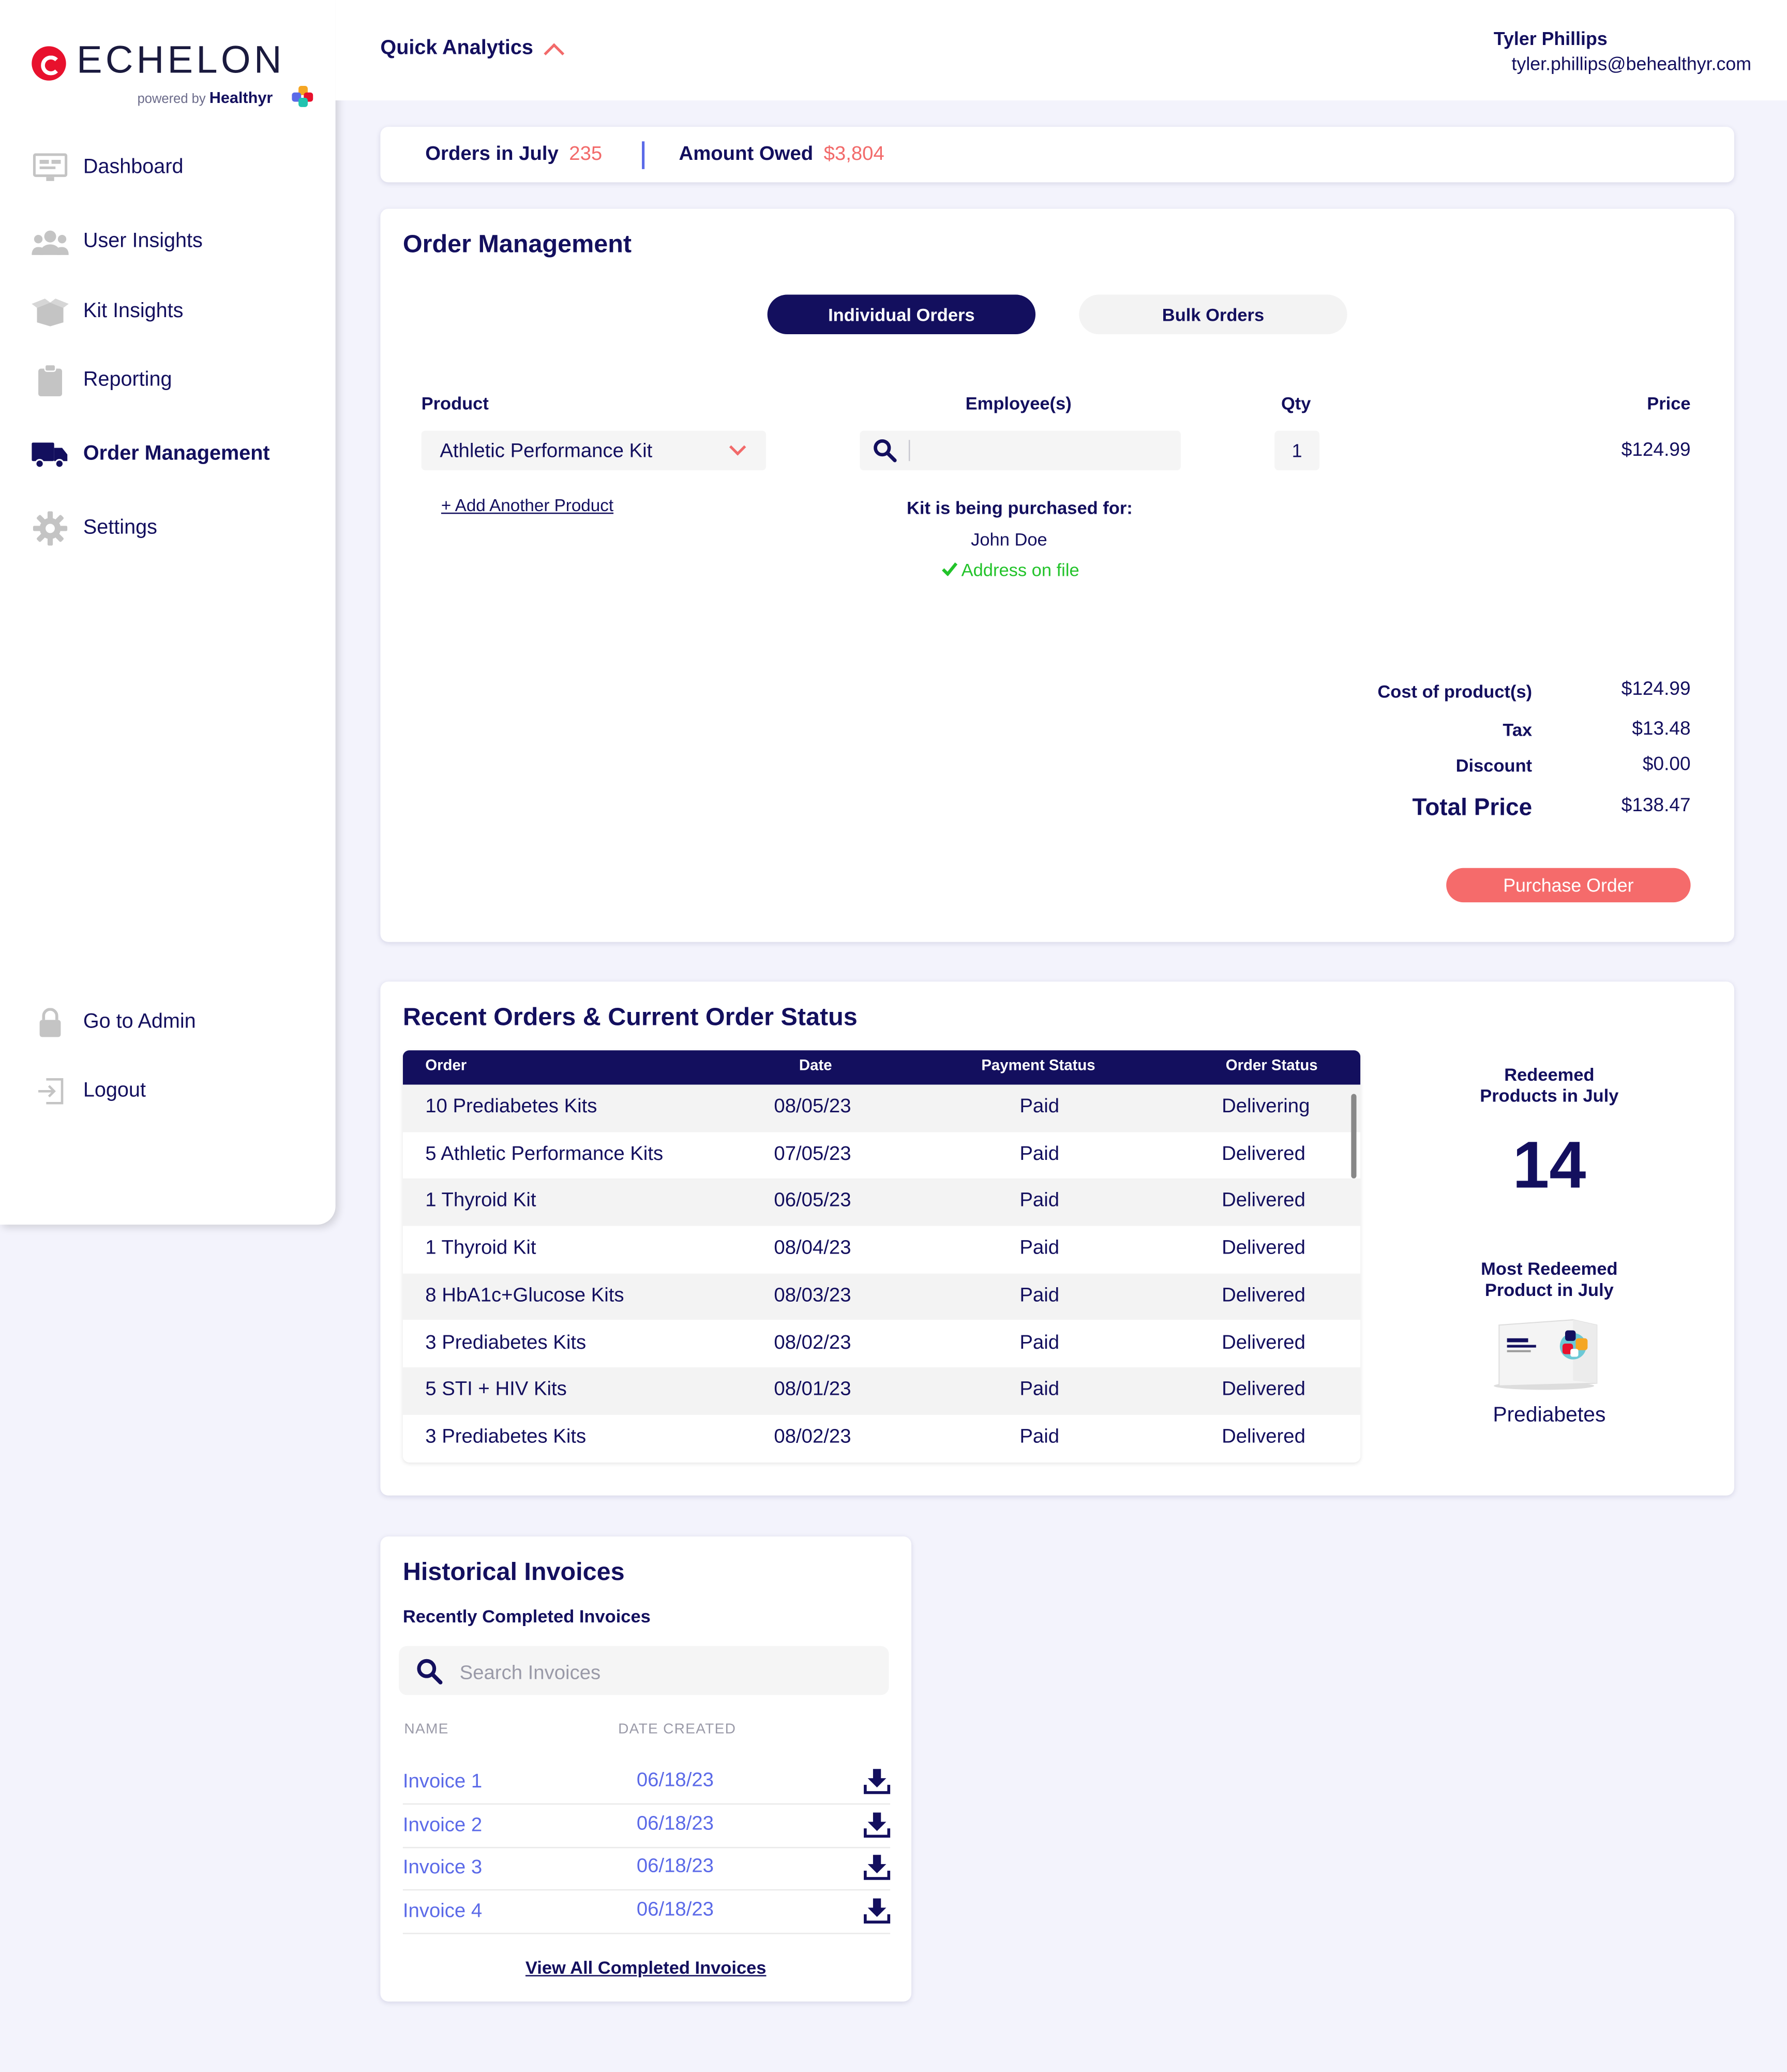 The width and height of the screenshot is (1787, 2072). What do you see at coordinates (812, 1153) in the screenshot?
I see `date-cell: 07/05/23` at bounding box center [812, 1153].